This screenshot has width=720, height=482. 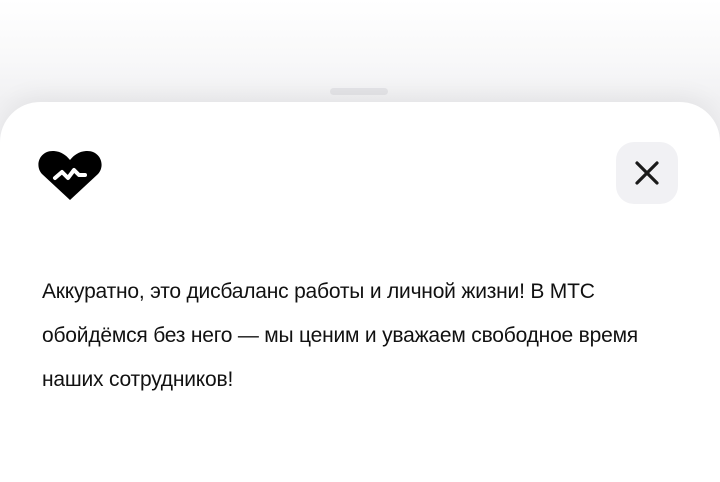 What do you see at coordinates (359, 91) in the screenshot?
I see `drag-handle` at bounding box center [359, 91].